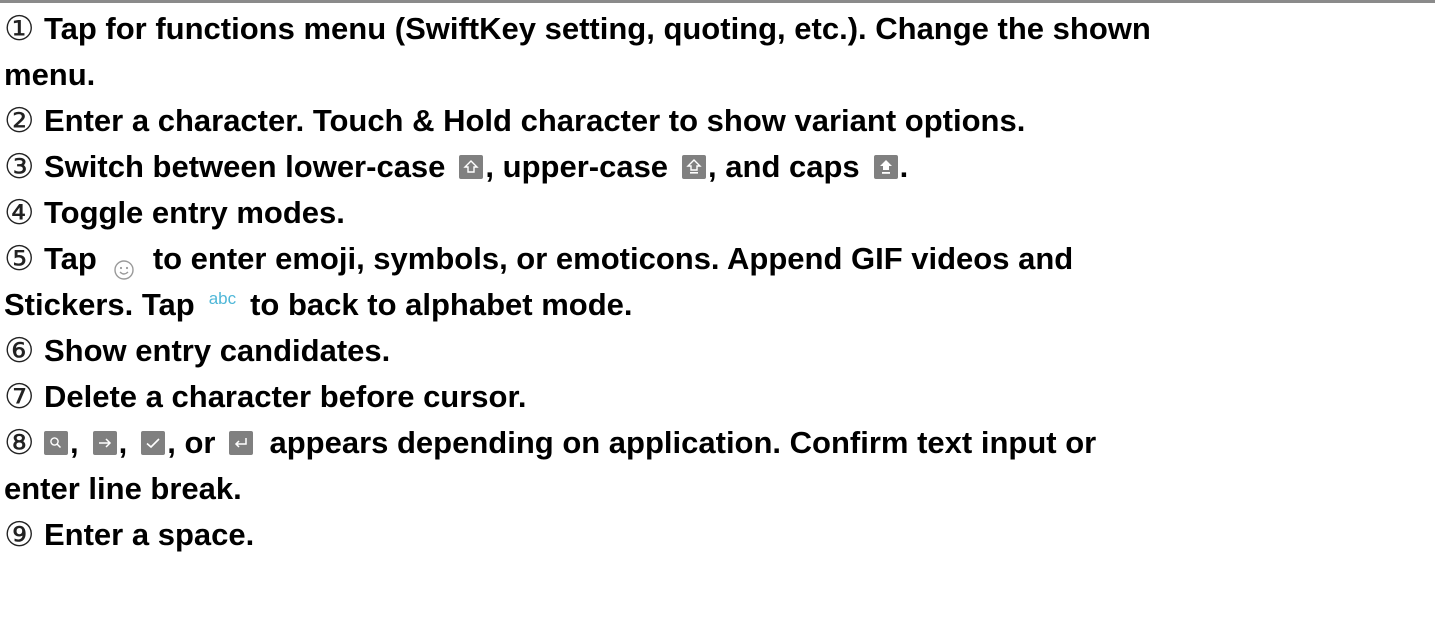 The height and width of the screenshot is (638, 1435). I want to click on step-number-9: ⑨, so click(19, 535).